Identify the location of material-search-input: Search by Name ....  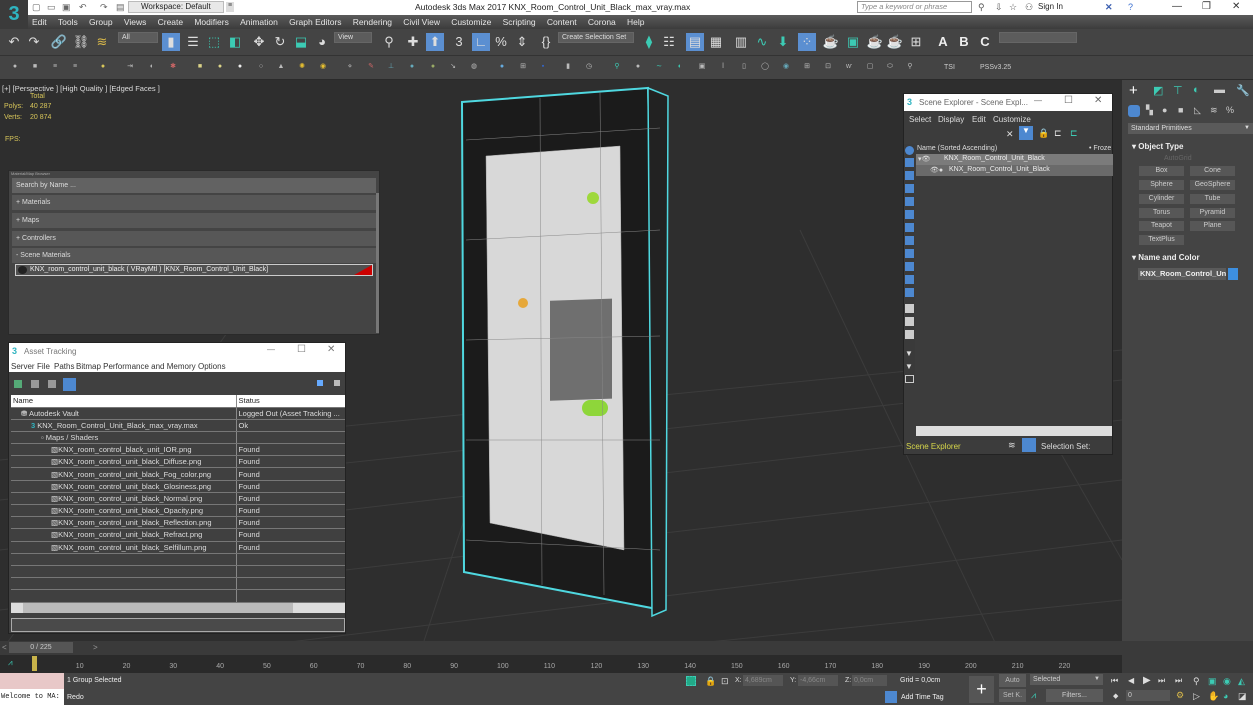
(194, 185).